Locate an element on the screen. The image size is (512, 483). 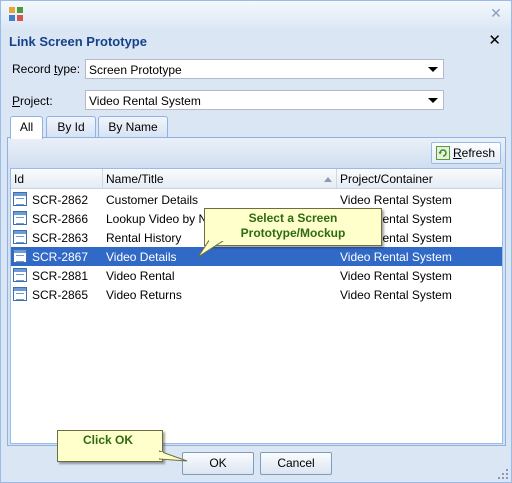
dialog-close-icon: ✕ is located at coordinates (494, 41).